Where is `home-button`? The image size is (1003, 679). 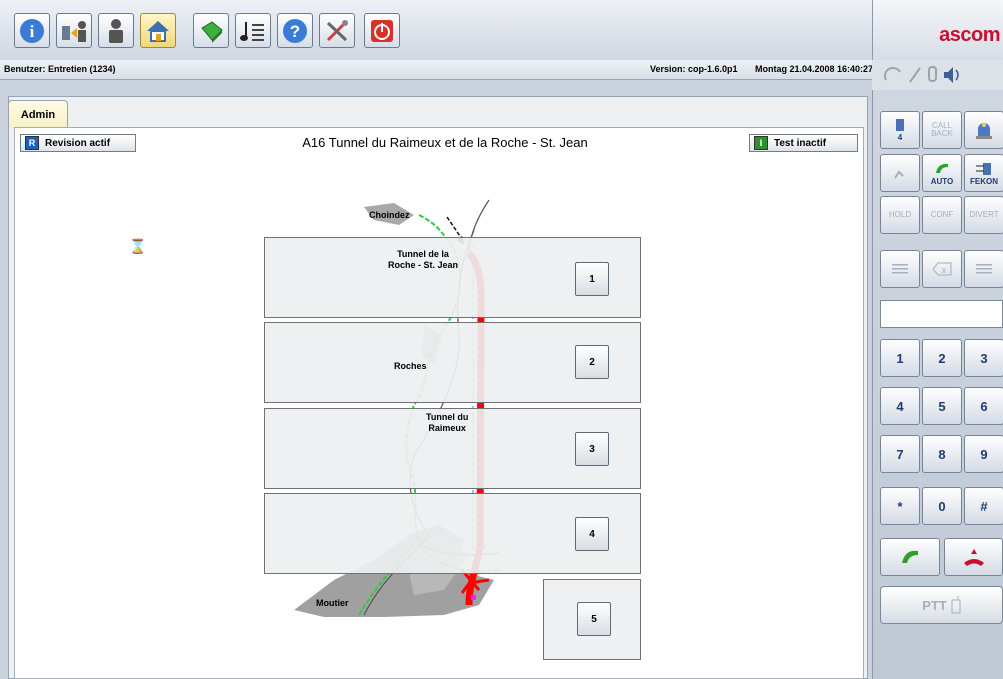 home-button is located at coordinates (158, 30).